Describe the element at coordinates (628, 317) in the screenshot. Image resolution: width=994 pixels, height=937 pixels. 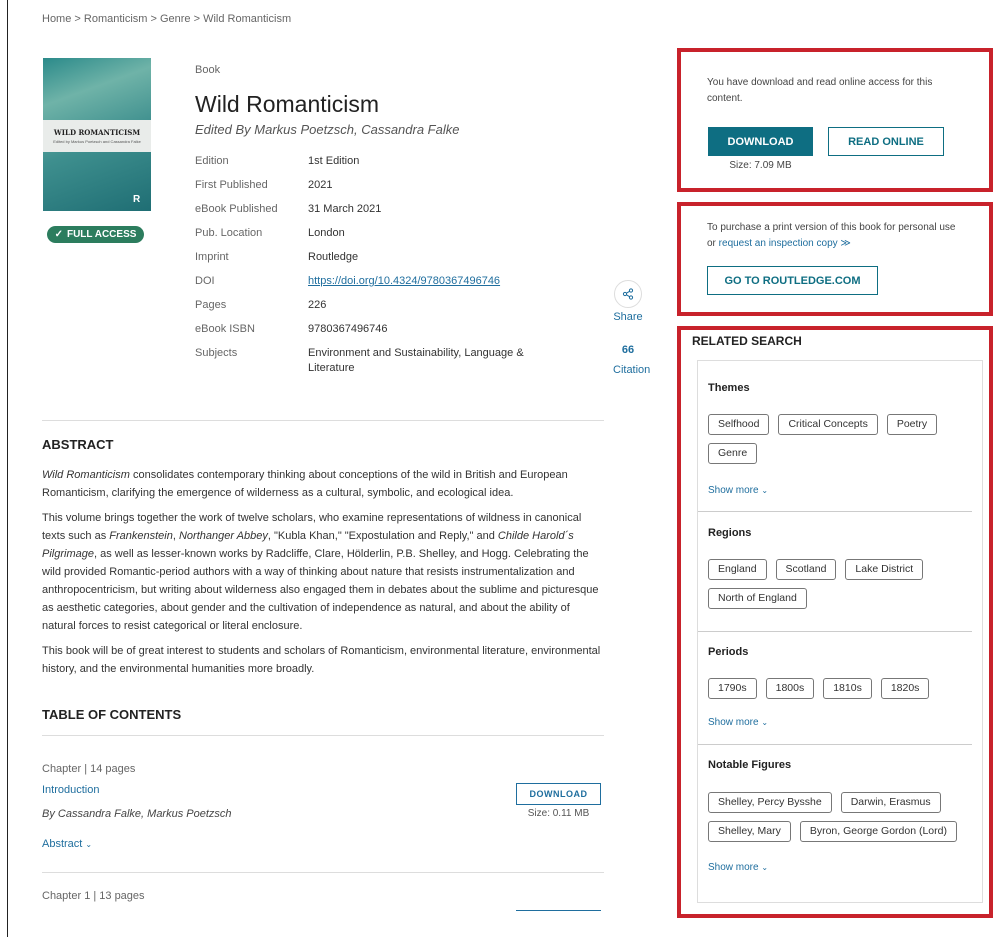
I see `share-label: Share` at that location.